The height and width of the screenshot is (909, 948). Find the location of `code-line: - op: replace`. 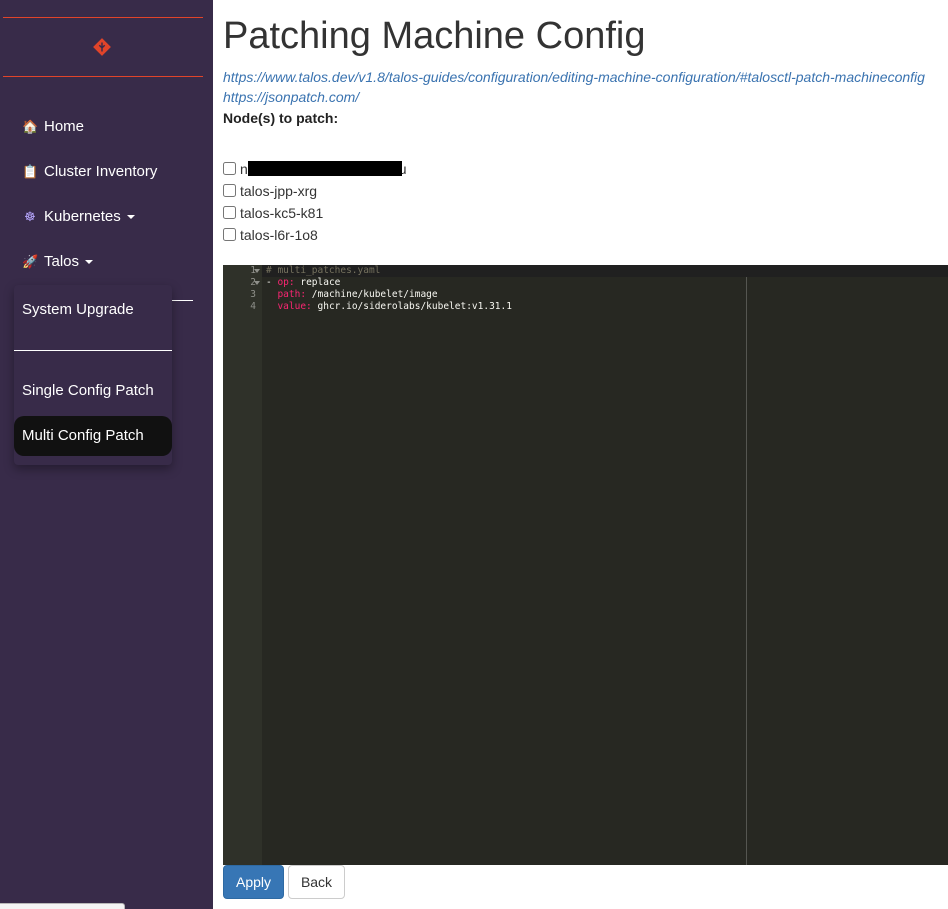

code-line: - op: replace is located at coordinates (303, 282).